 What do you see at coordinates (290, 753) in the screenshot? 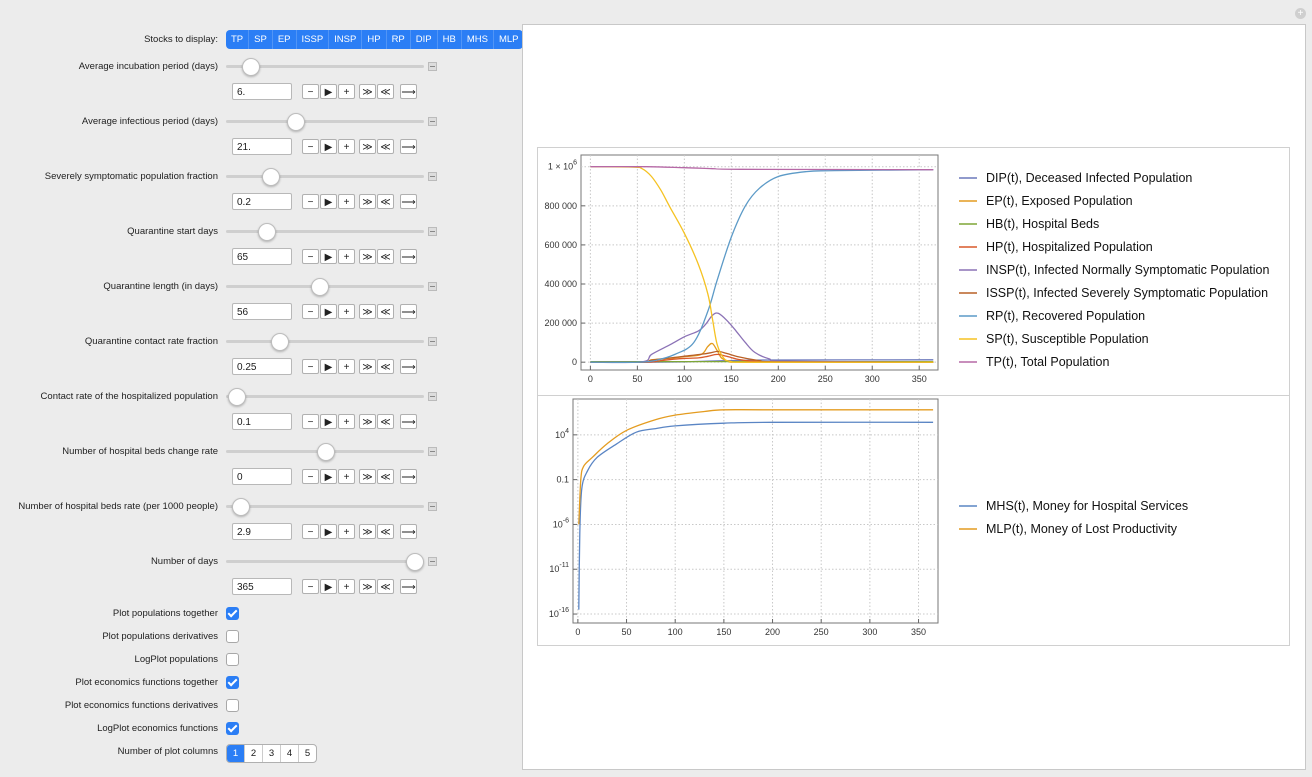
I see `plot-columns-option-4: 4` at bounding box center [290, 753].